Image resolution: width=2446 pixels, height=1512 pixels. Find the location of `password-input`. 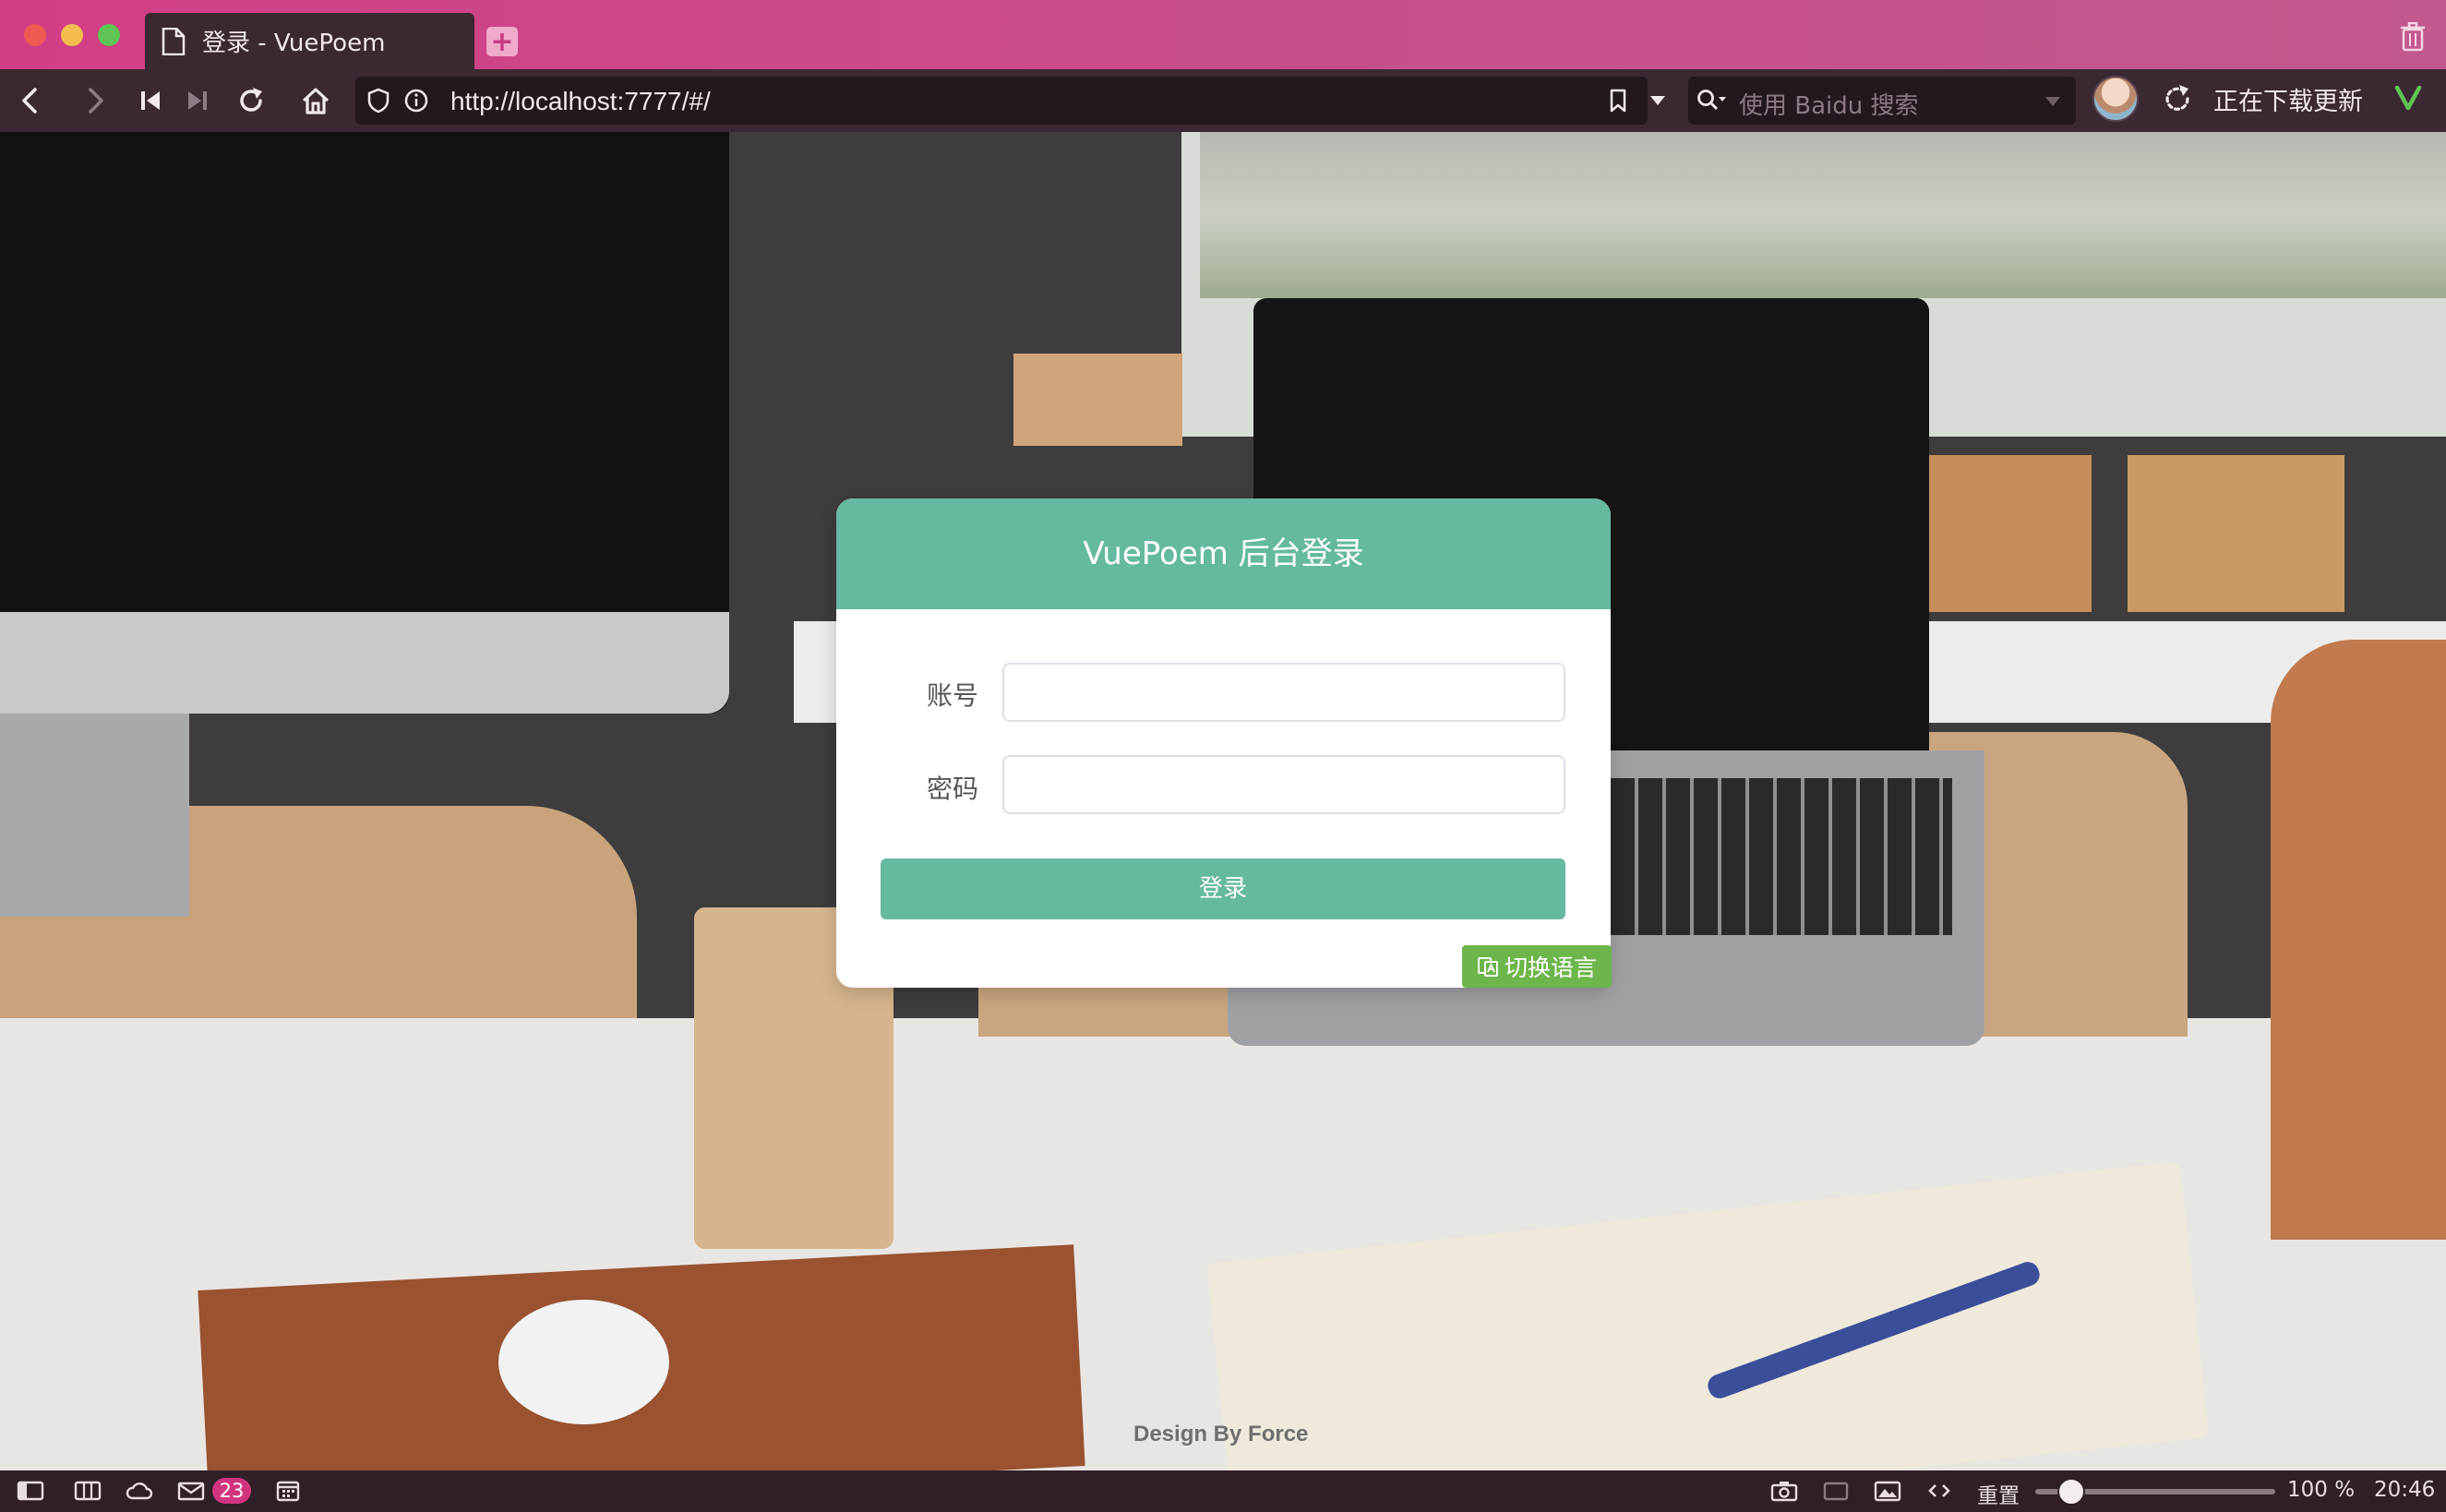

password-input is located at coordinates (1283, 784).